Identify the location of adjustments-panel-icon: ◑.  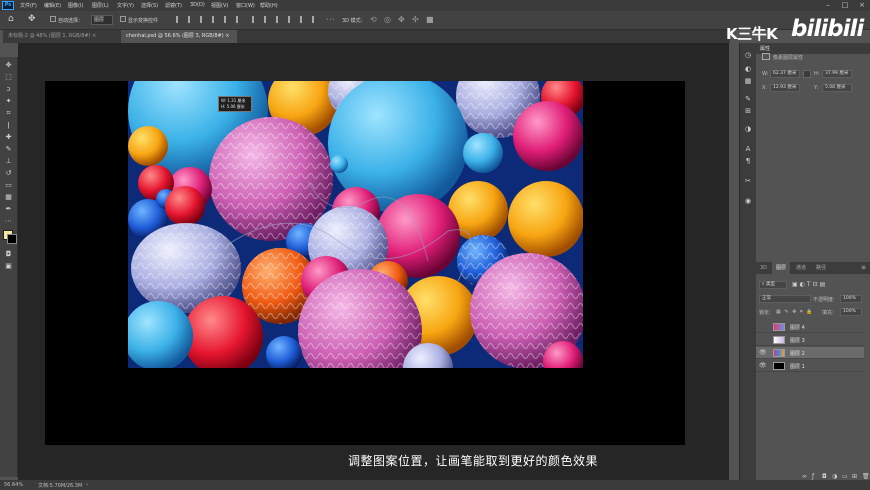
(748, 129).